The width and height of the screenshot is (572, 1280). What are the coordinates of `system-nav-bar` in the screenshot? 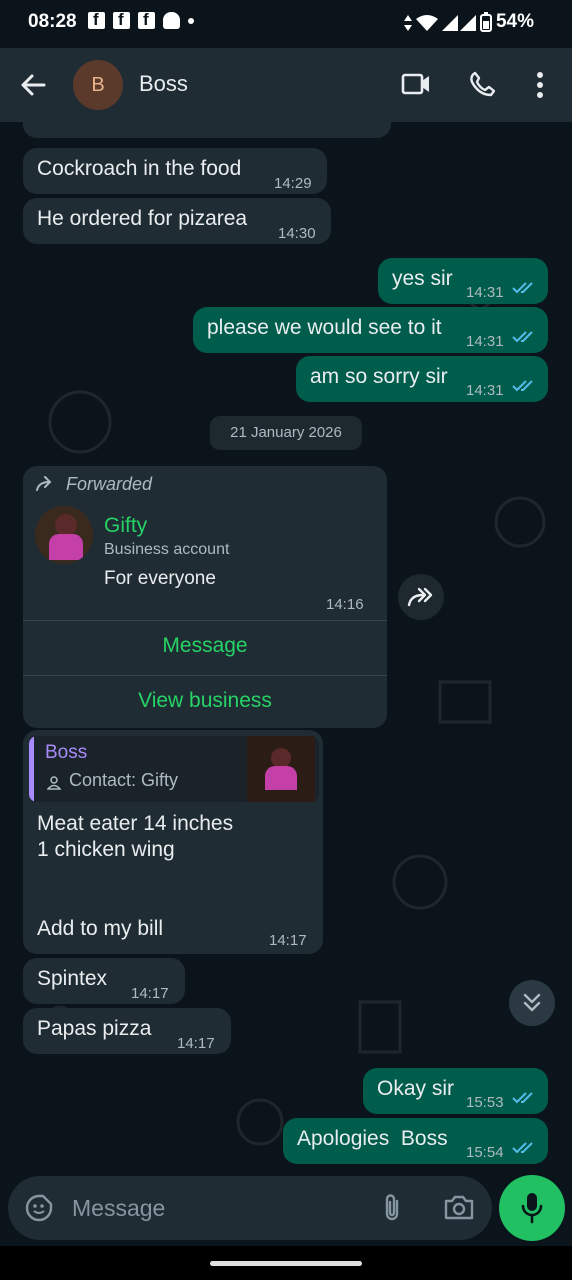 It's located at (286, 1263).